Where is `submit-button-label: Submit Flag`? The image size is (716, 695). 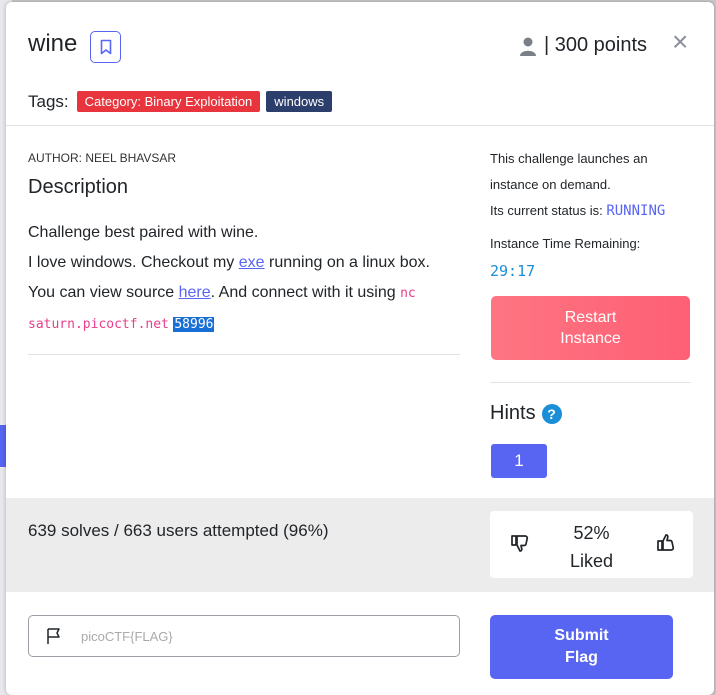 submit-button-label: Submit Flag is located at coordinates (581, 647).